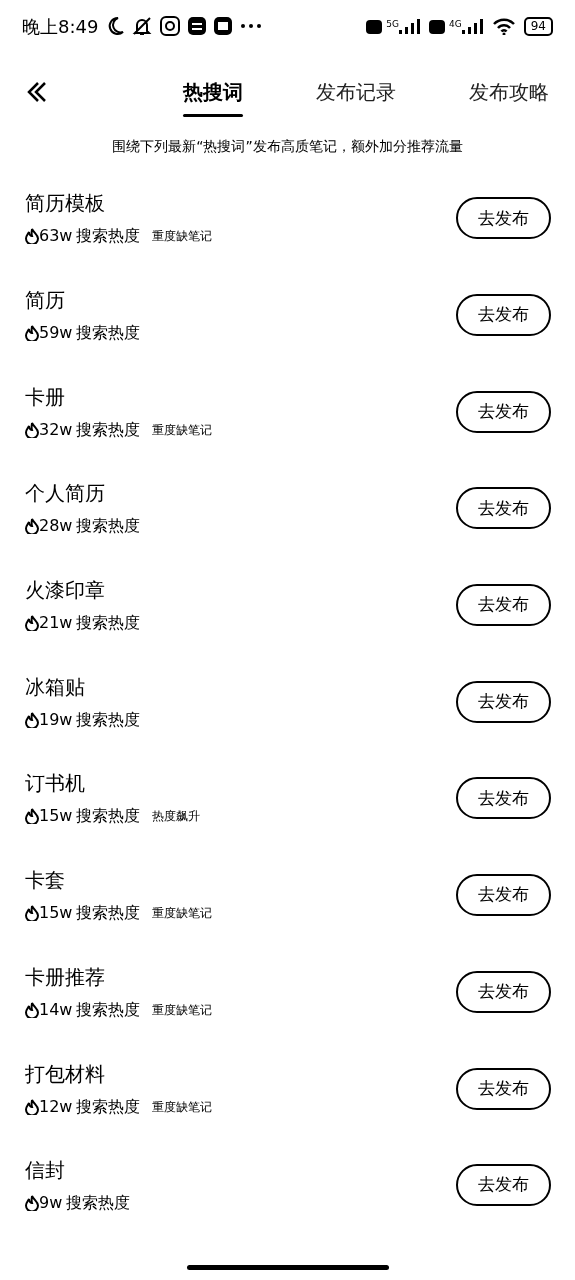 This screenshot has height=1280, width=575. What do you see at coordinates (65, 203) in the screenshot?
I see `keyword-title: 简历模板` at bounding box center [65, 203].